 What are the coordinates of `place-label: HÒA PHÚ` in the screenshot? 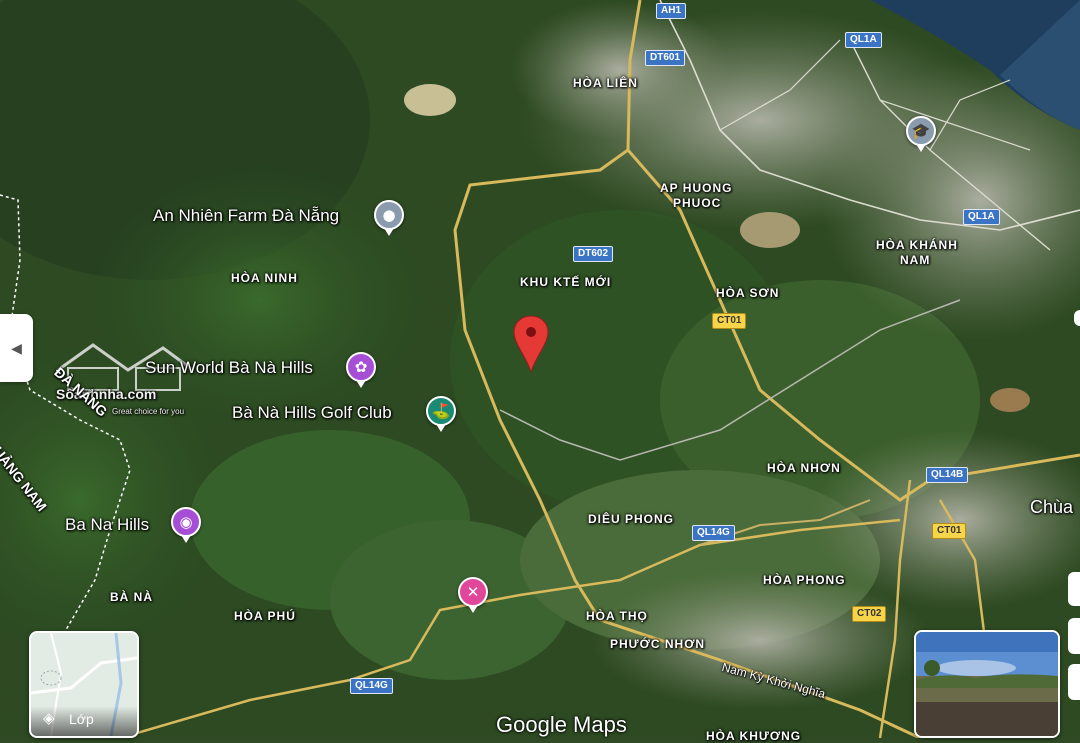 It's located at (265, 616).